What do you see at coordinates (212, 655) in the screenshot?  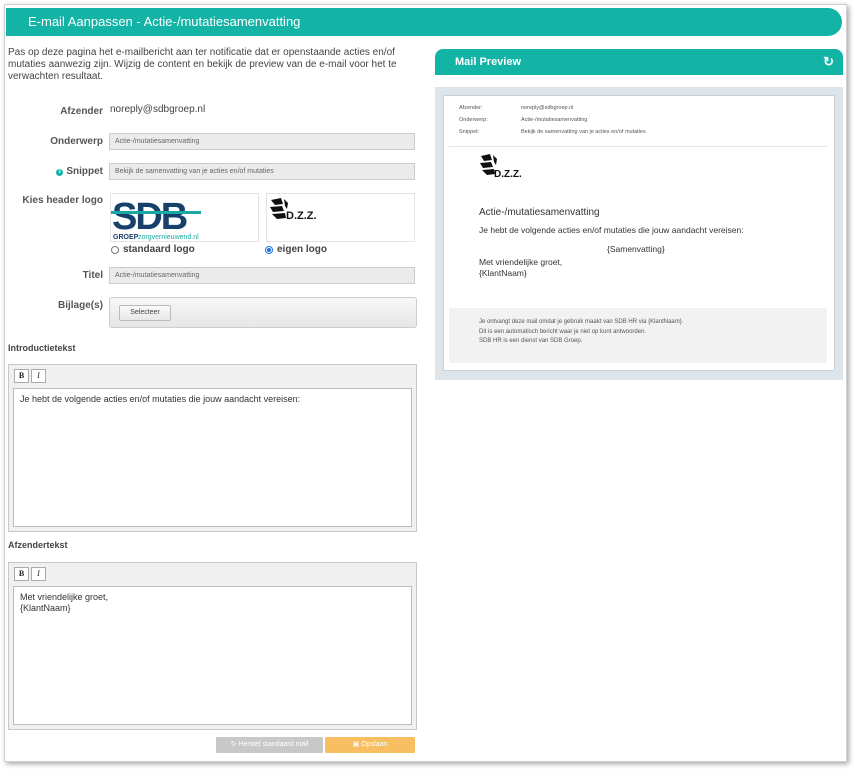 I see `afzendertekst-textarea: Met vriendelijke groet, {KlantNaam}` at bounding box center [212, 655].